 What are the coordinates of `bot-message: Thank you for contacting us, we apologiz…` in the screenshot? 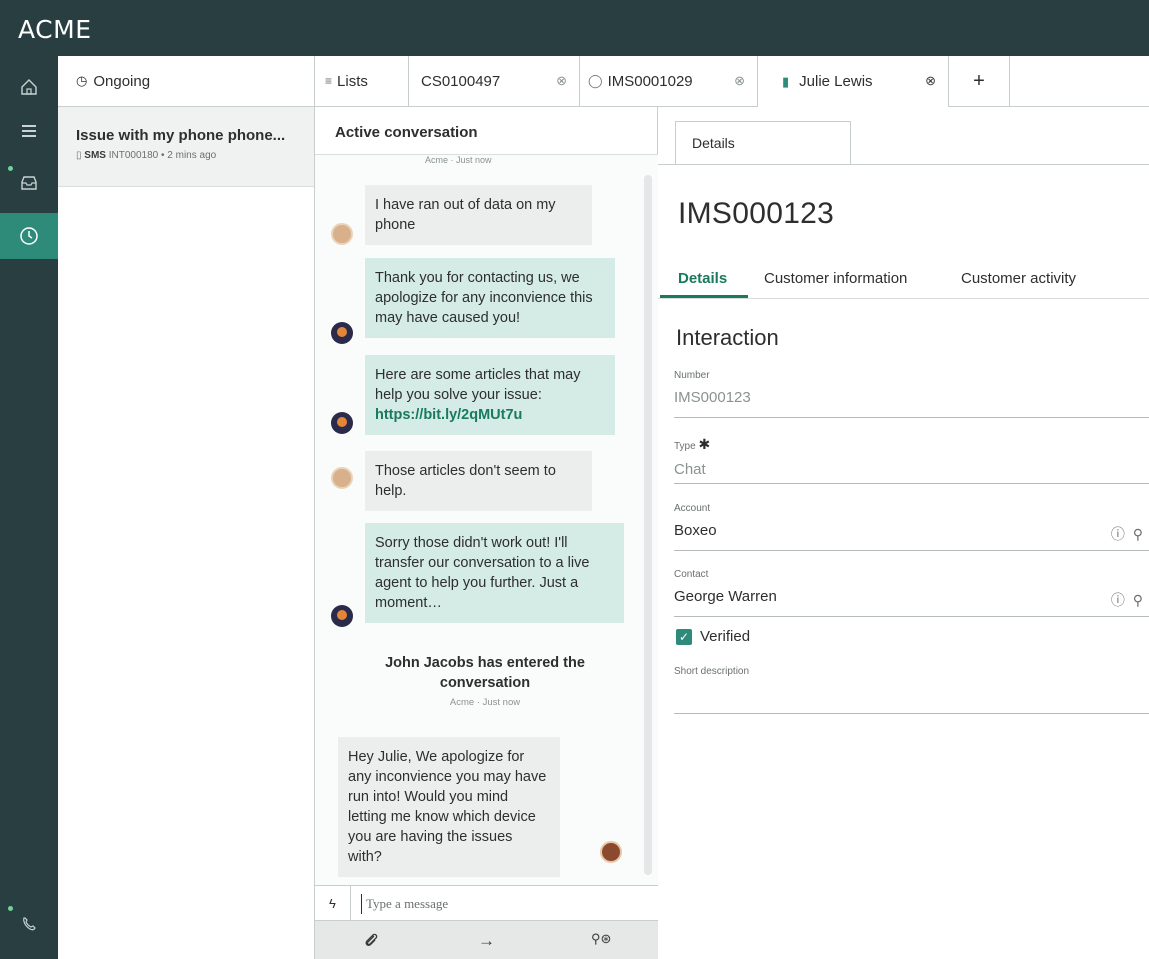 It's located at (490, 298).